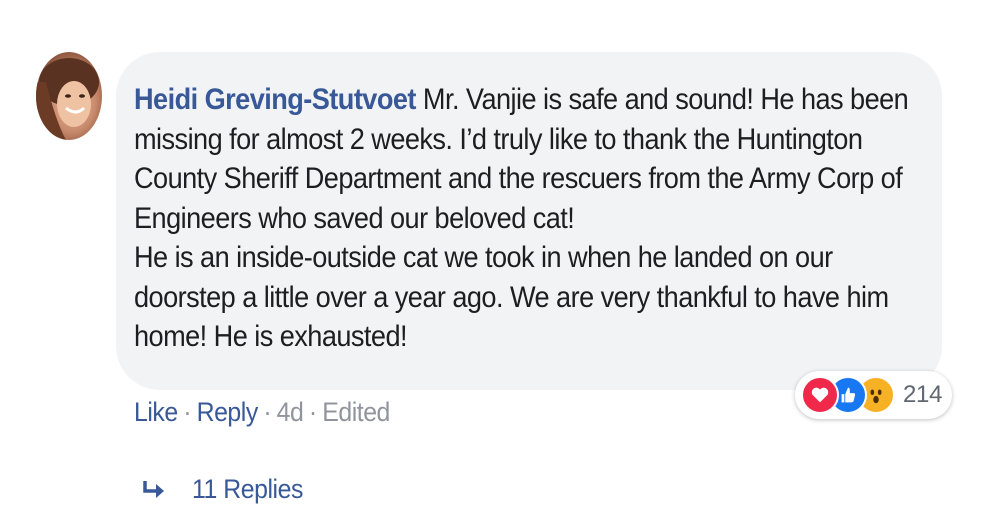 This screenshot has width=1000, height=523. Describe the element at coordinates (923, 394) in the screenshot. I see `reaction-count: 214` at that location.